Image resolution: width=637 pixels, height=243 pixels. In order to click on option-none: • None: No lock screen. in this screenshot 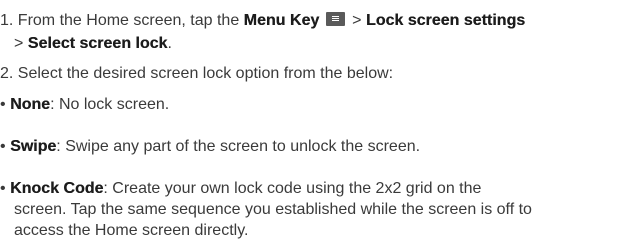, I will do `click(84, 105)`.